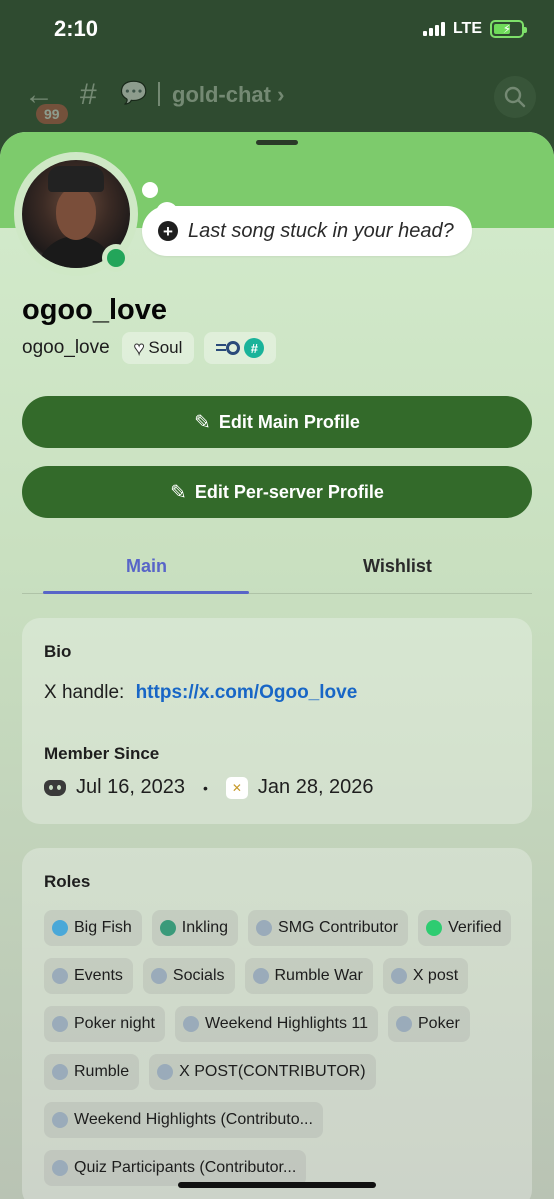 This screenshot has width=554, height=1199. I want to click on search-button, so click(515, 97).